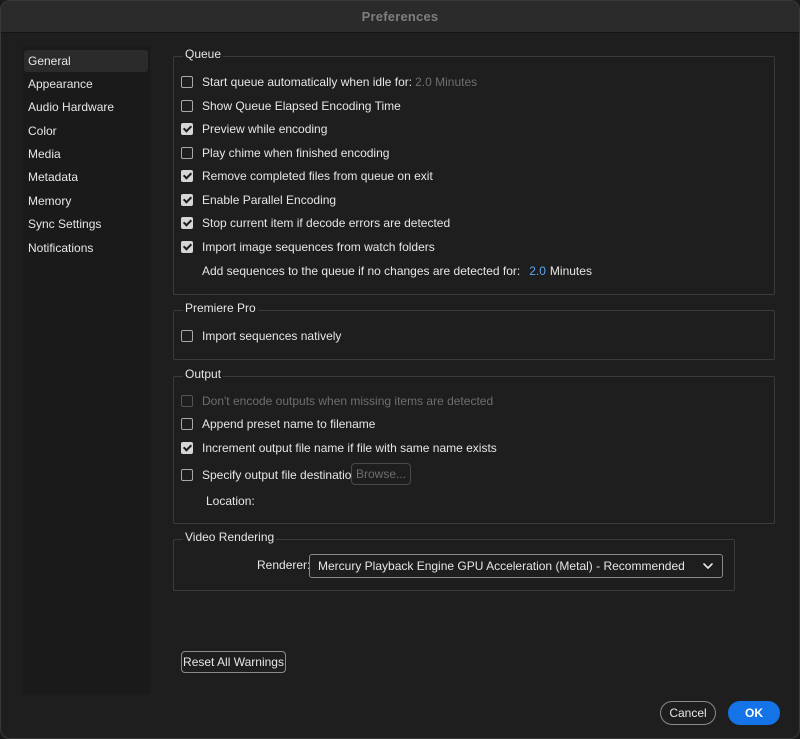  What do you see at coordinates (187, 106) in the screenshot?
I see `queue-elapsed-time-checkbox` at bounding box center [187, 106].